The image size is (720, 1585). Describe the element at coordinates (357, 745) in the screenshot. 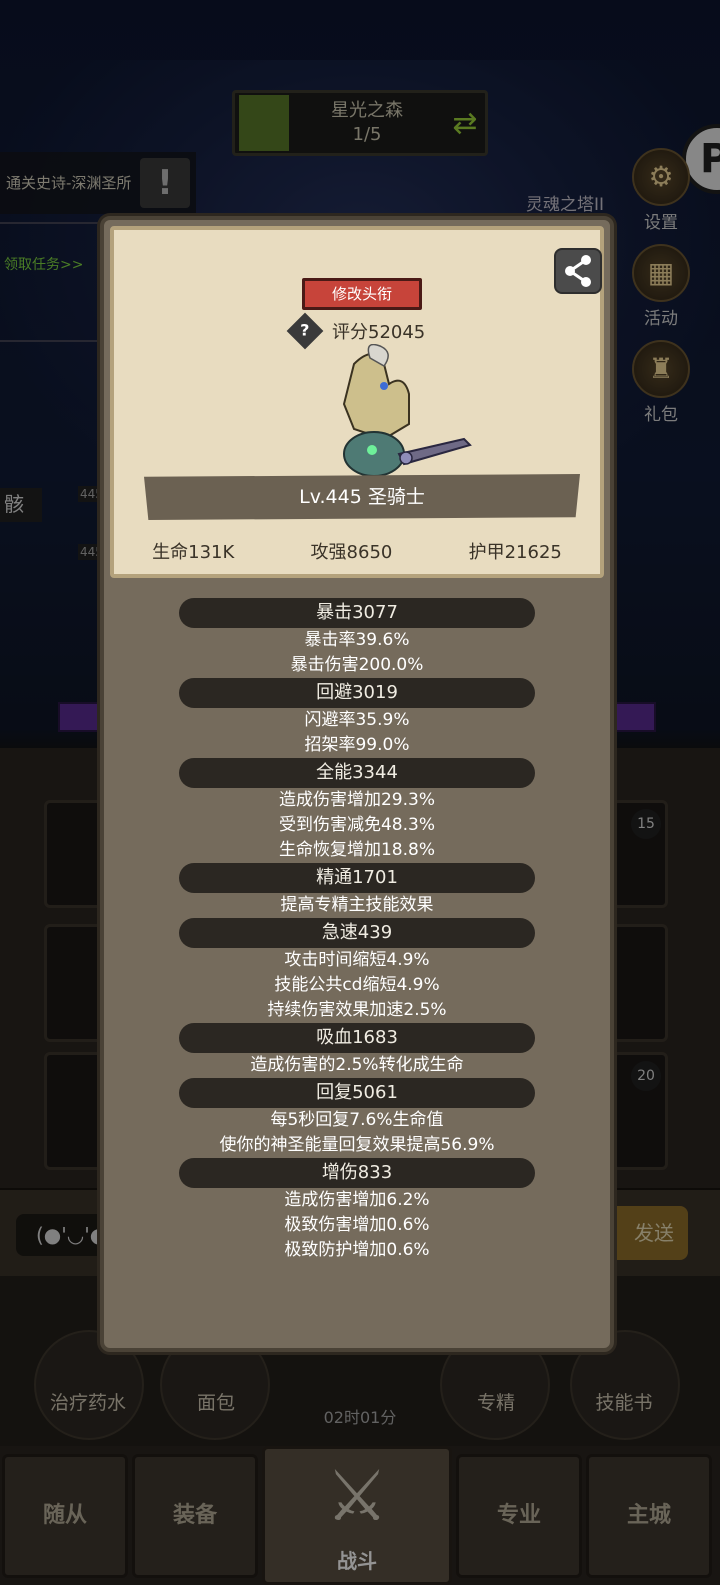

I see `stat-detail: 招架率99.0%` at that location.